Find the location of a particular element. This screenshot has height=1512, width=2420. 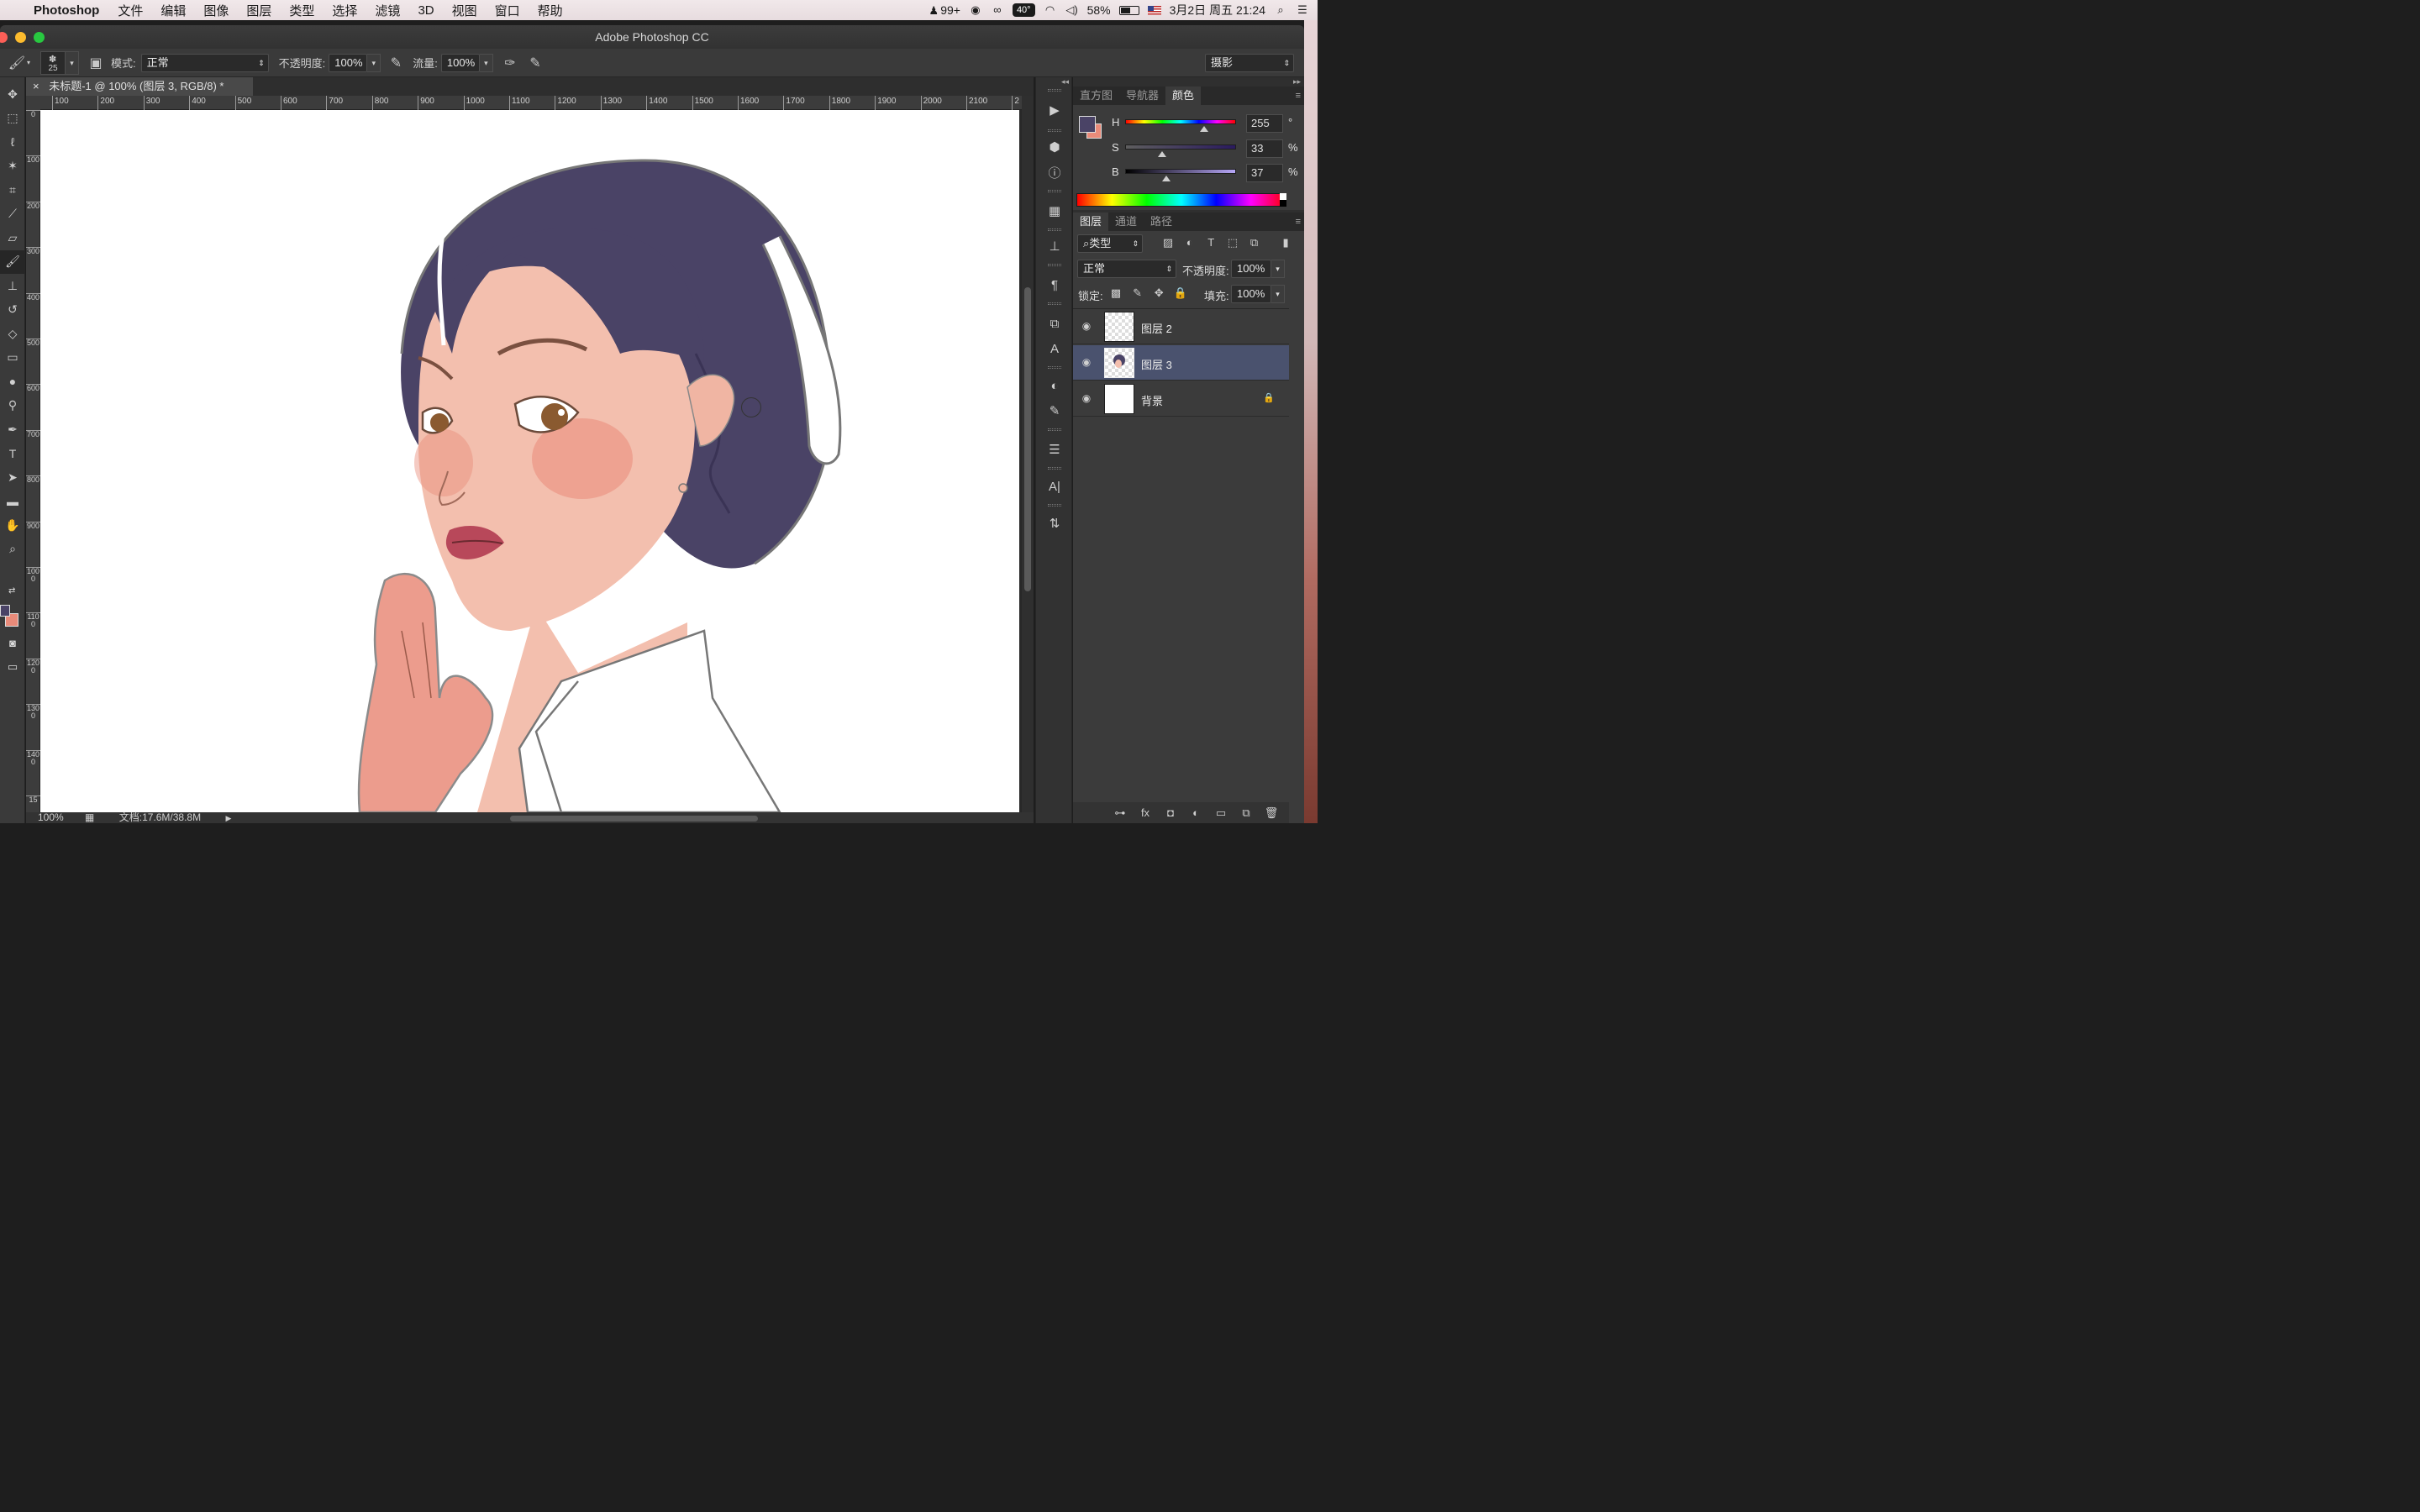

eyedropper-tool-icon: ⟋ is located at coordinates (12, 214).